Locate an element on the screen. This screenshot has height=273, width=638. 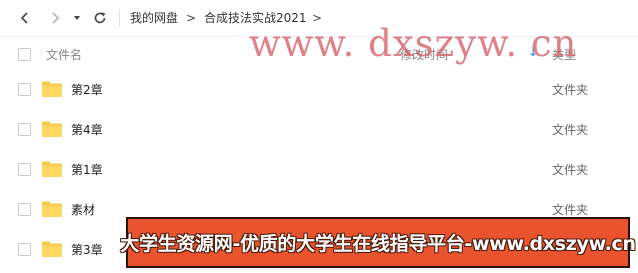
sort-arrow-icon: ↓ is located at coordinates (533, 52).